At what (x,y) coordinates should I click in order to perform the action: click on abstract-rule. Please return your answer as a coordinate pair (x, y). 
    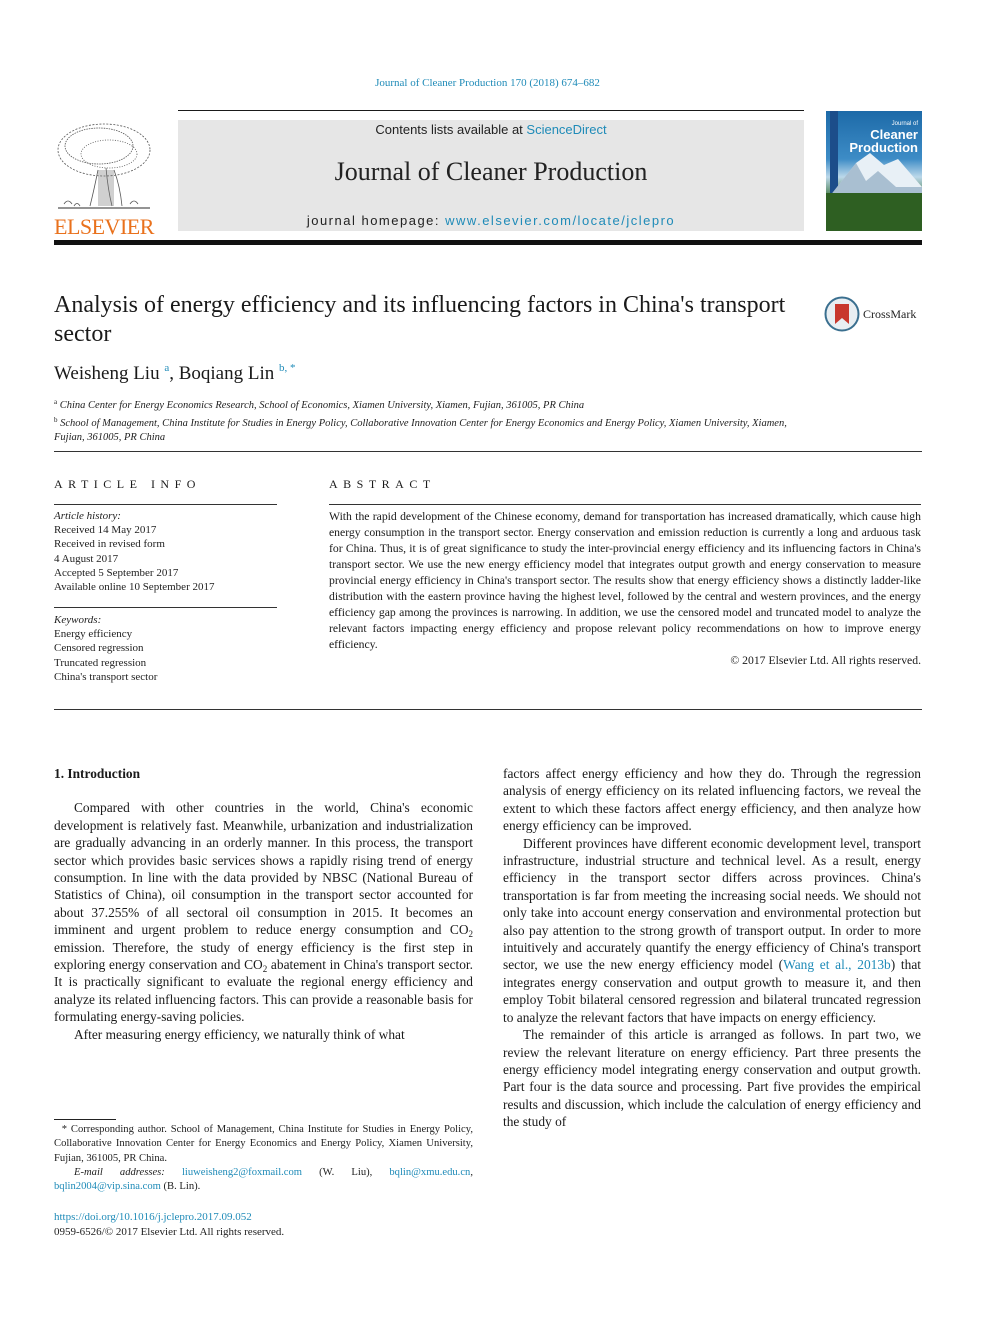
    Looking at the image, I should click on (625, 504).